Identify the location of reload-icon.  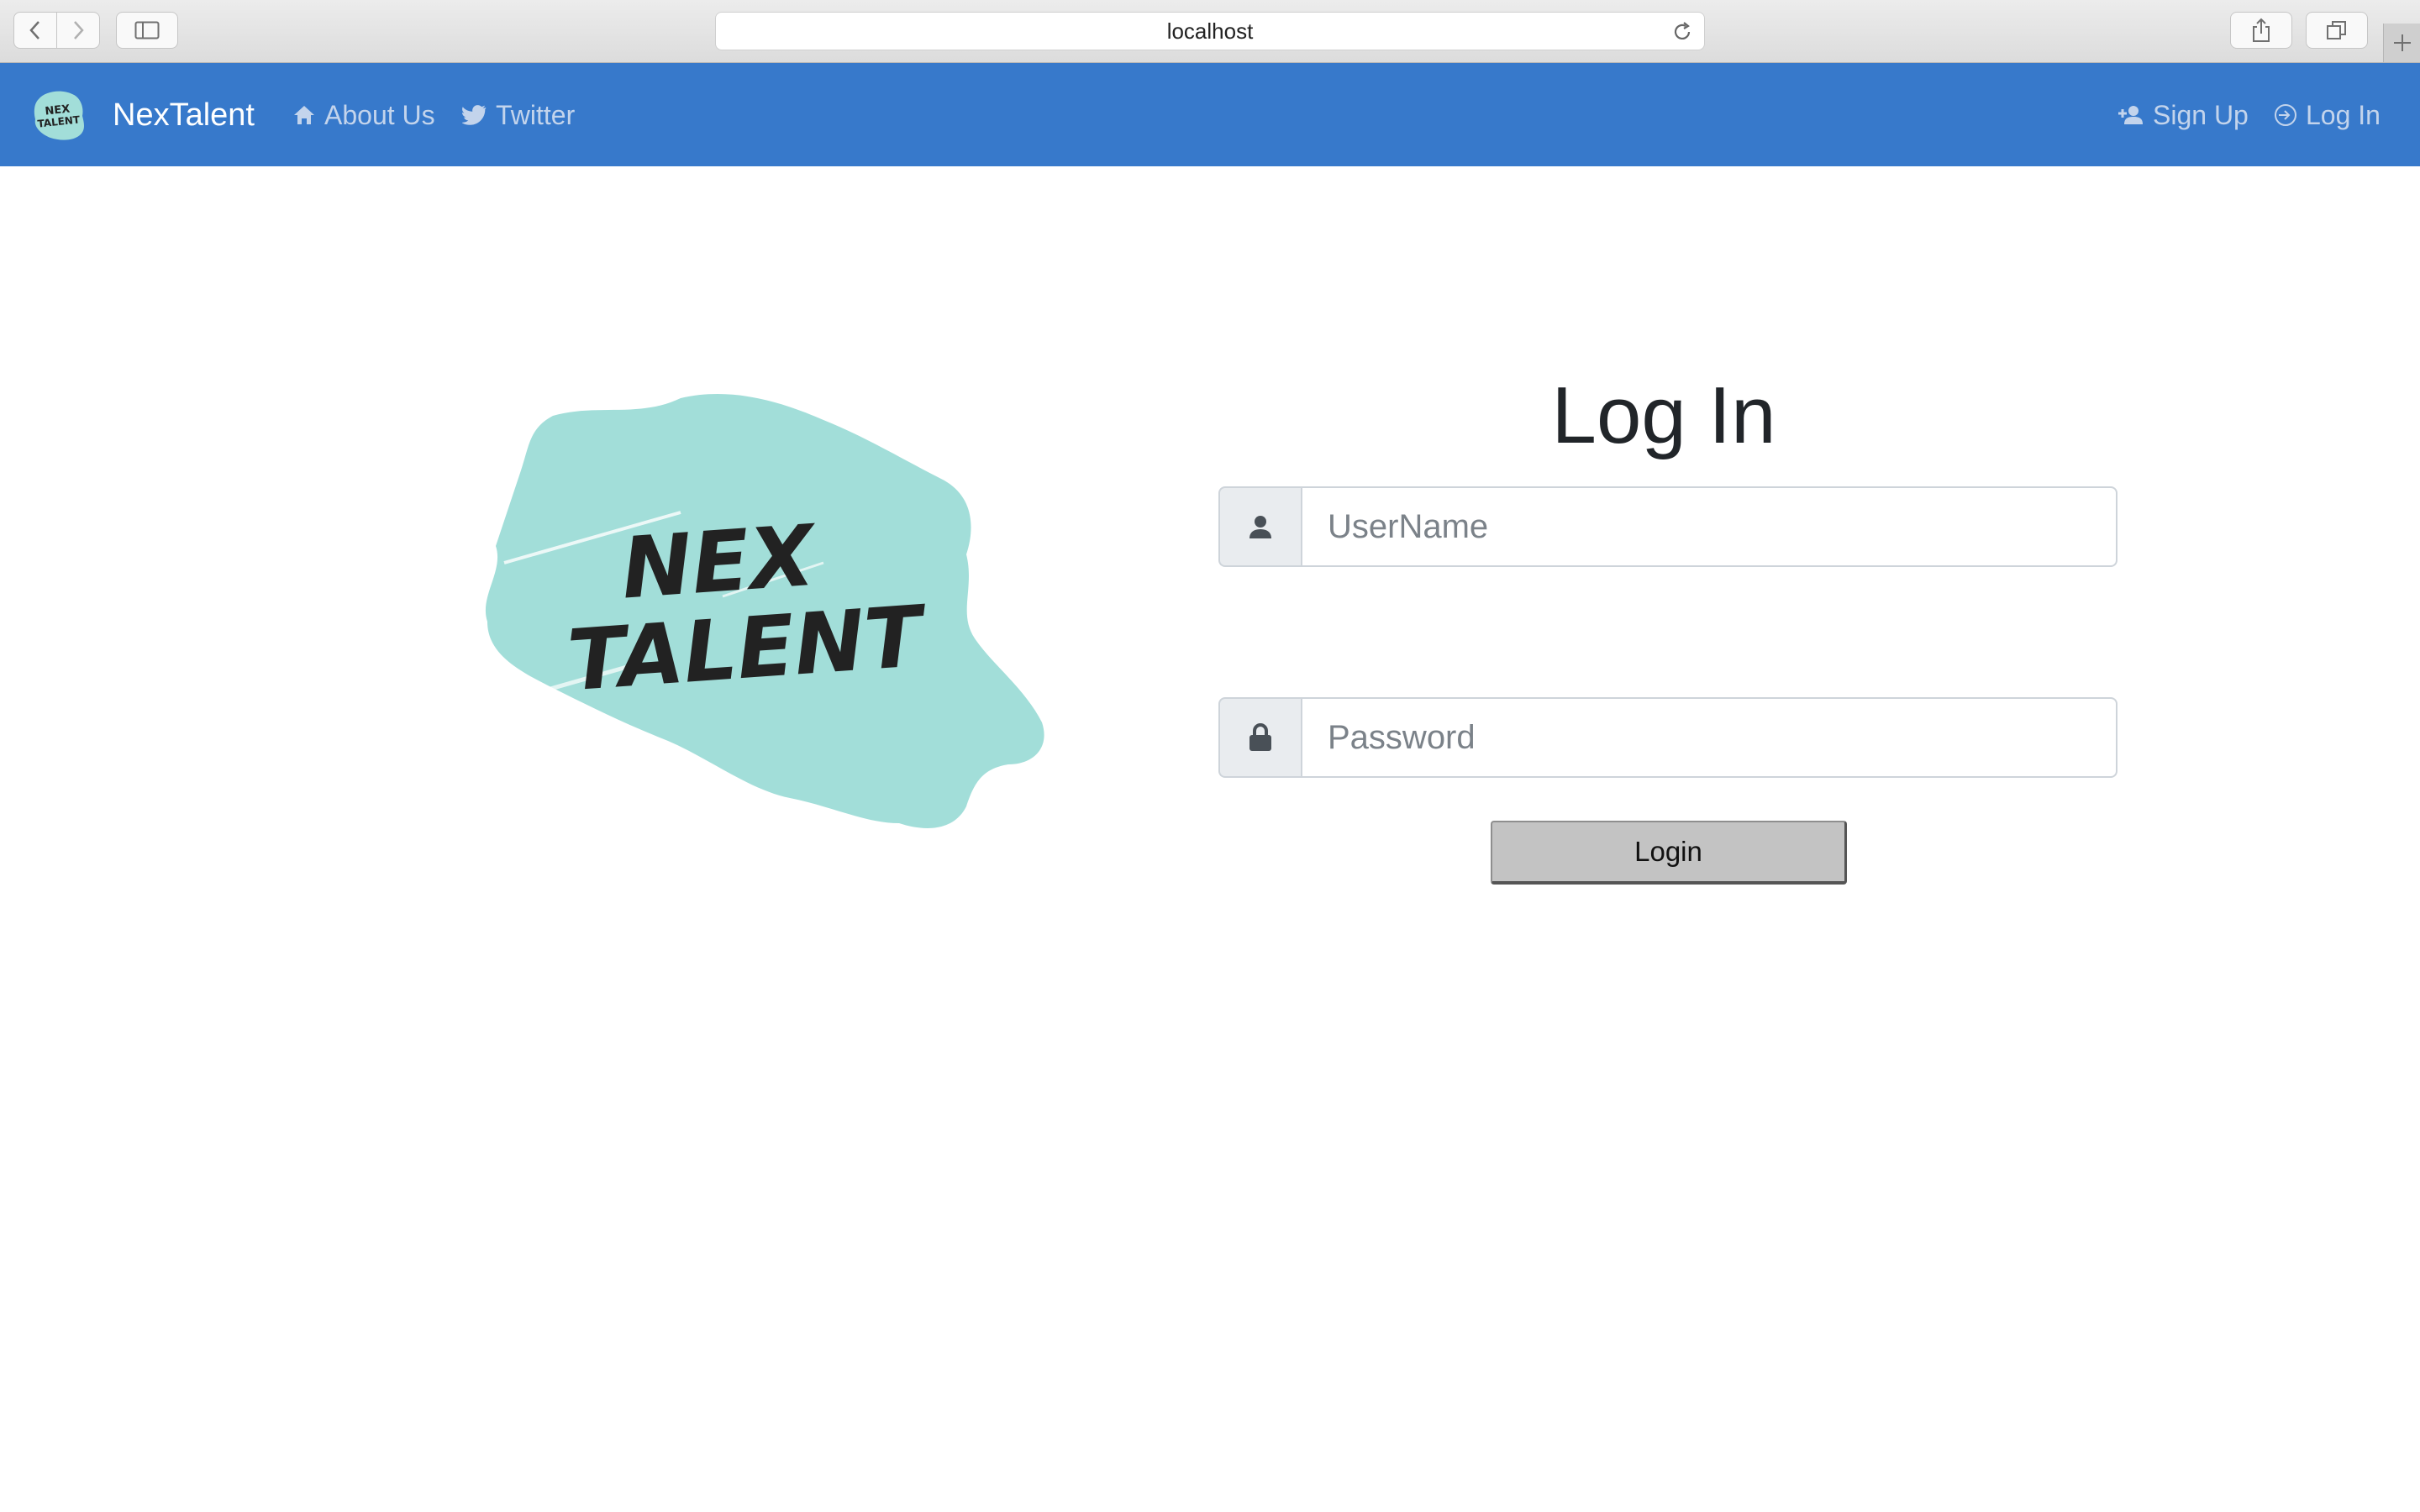
(1682, 34).